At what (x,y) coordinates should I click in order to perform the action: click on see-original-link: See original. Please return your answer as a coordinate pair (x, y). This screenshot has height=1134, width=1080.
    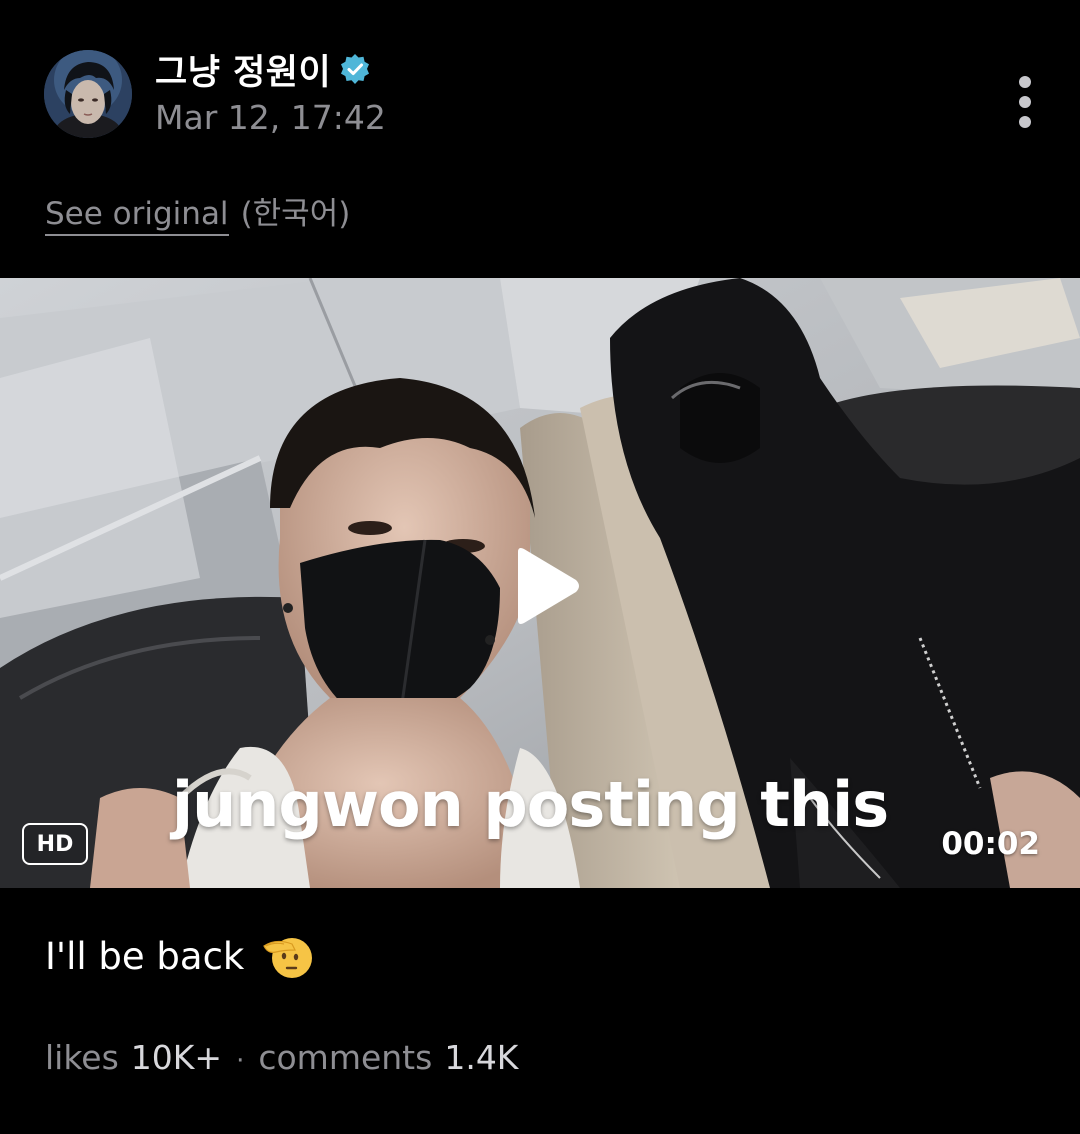
    Looking at the image, I should click on (137, 216).